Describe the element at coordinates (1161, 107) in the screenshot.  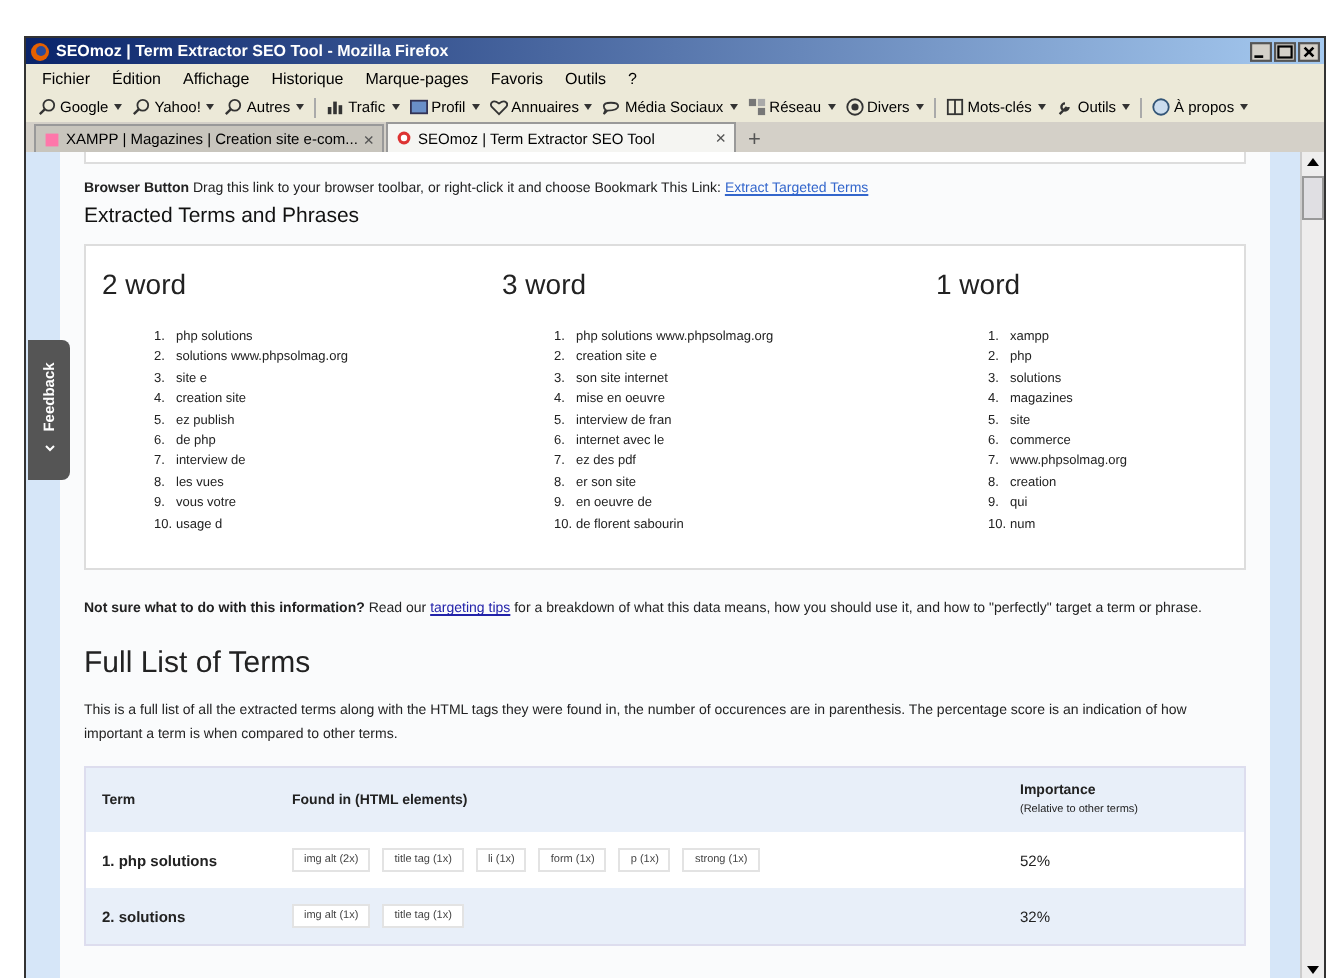
I see `info-icon` at that location.